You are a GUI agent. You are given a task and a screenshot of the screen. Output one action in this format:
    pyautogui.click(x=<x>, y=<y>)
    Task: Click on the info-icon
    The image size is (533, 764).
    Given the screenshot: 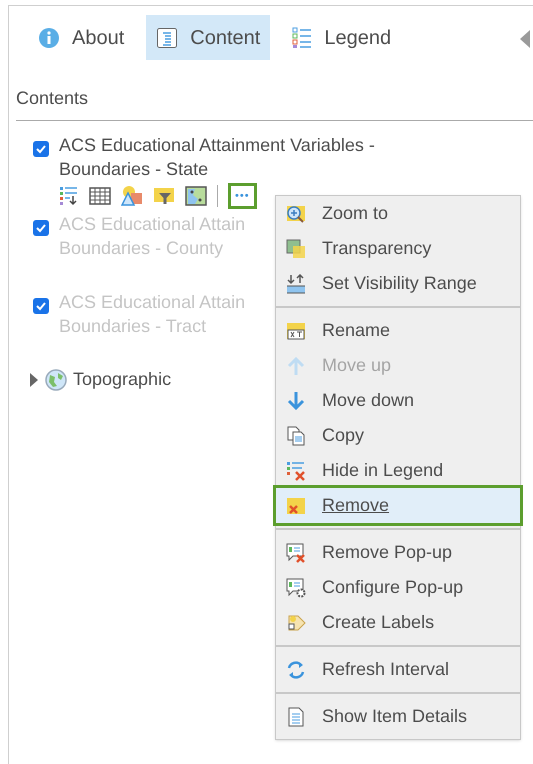 What is the action you would take?
    pyautogui.click(x=49, y=37)
    